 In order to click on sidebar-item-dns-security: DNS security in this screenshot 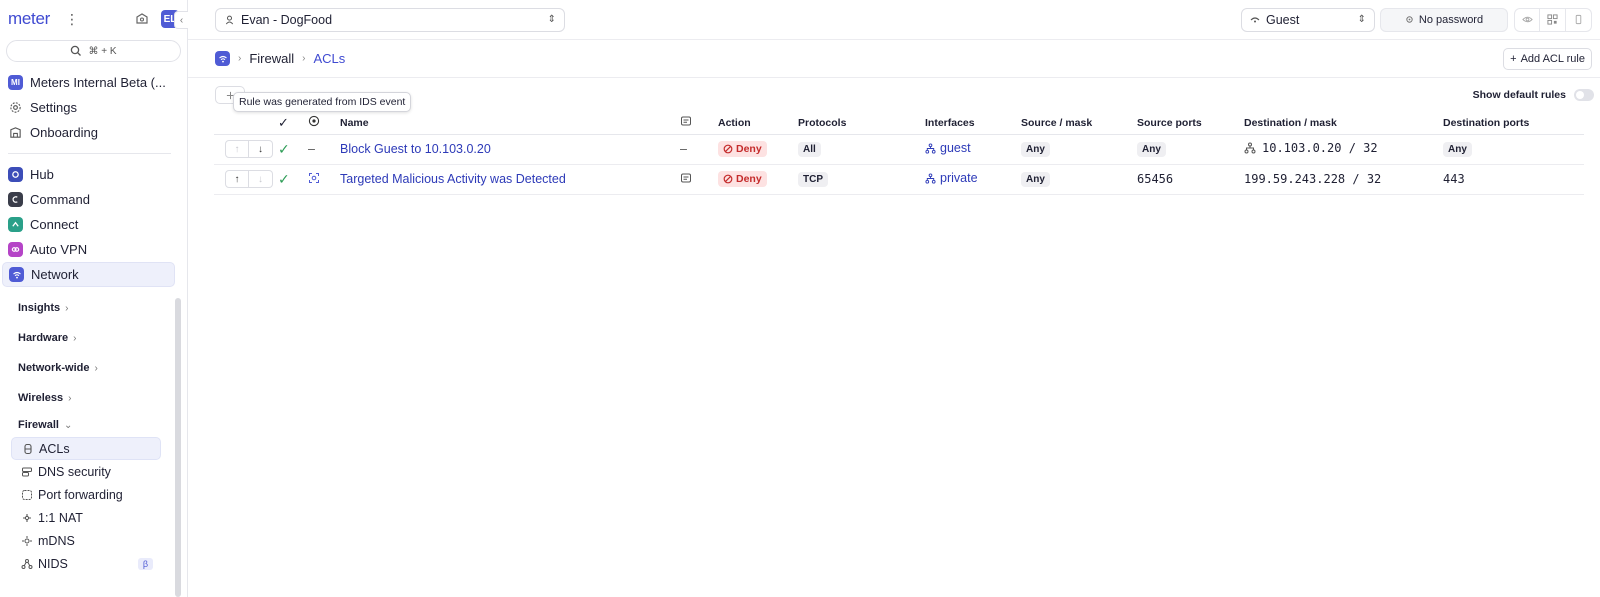, I will do `click(86, 471)`.